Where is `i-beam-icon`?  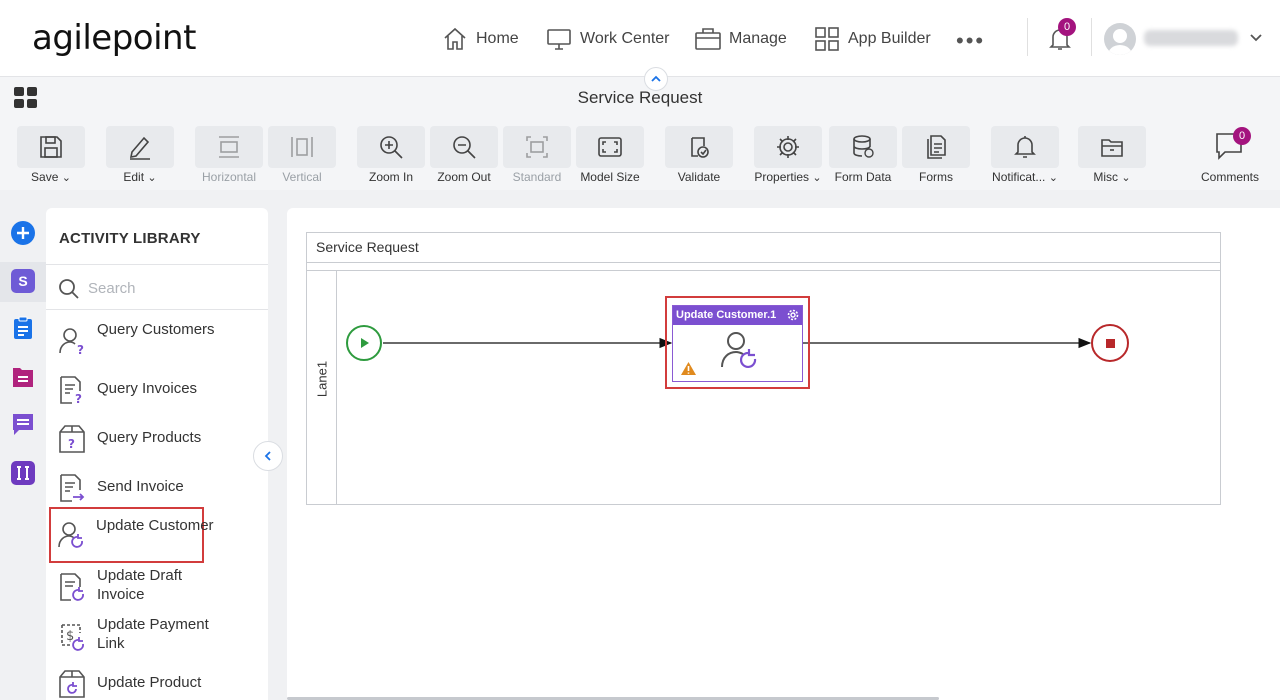
i-beam-icon is located at coordinates (23, 473).